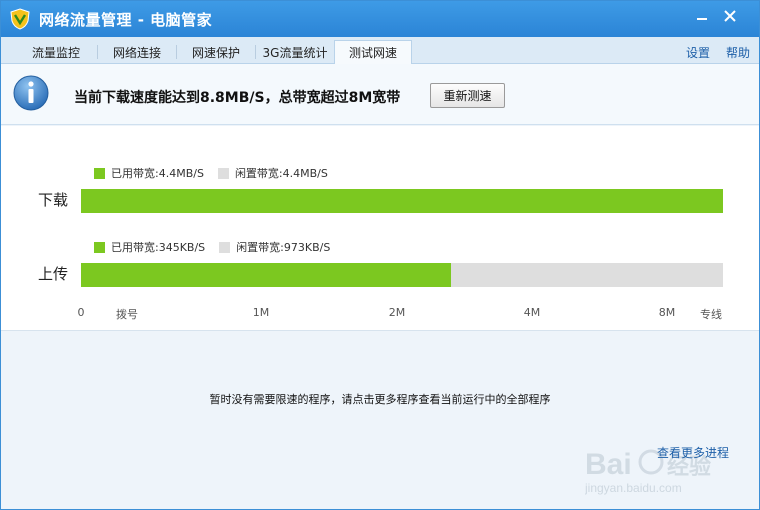 The height and width of the screenshot is (510, 760). Describe the element at coordinates (212, 247) in the screenshot. I see `upload-legend: 已用带宽:345KB/S 闲置带宽:973KB/S` at that location.